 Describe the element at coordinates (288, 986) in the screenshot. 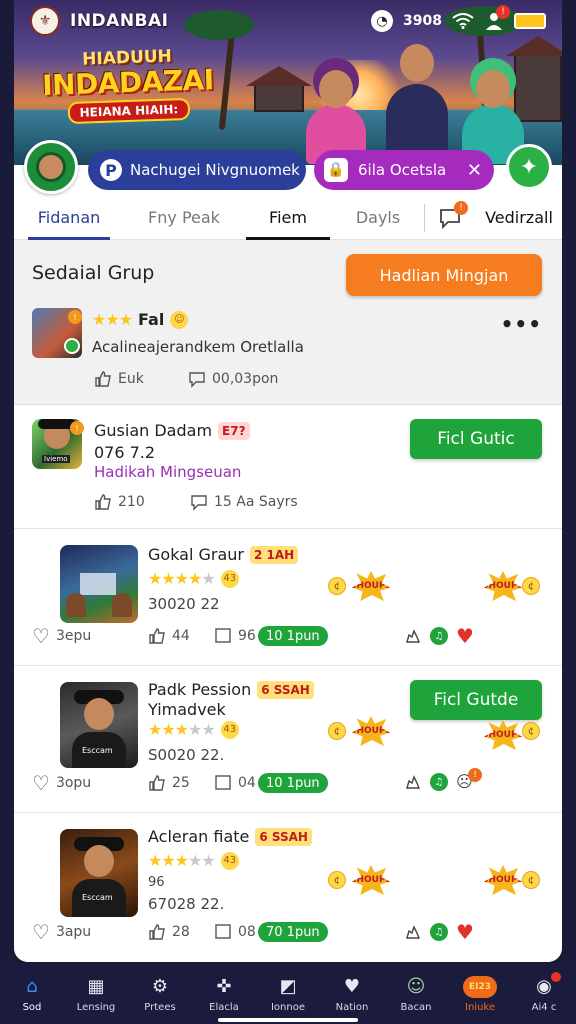

I see `note-icon: ◩` at that location.